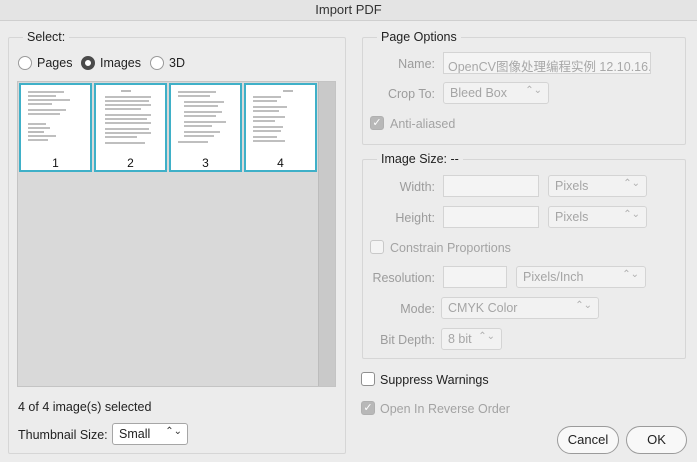 The width and height of the screenshot is (697, 462). I want to click on suppress-warnings-label: Suppress Warnings, so click(434, 380).